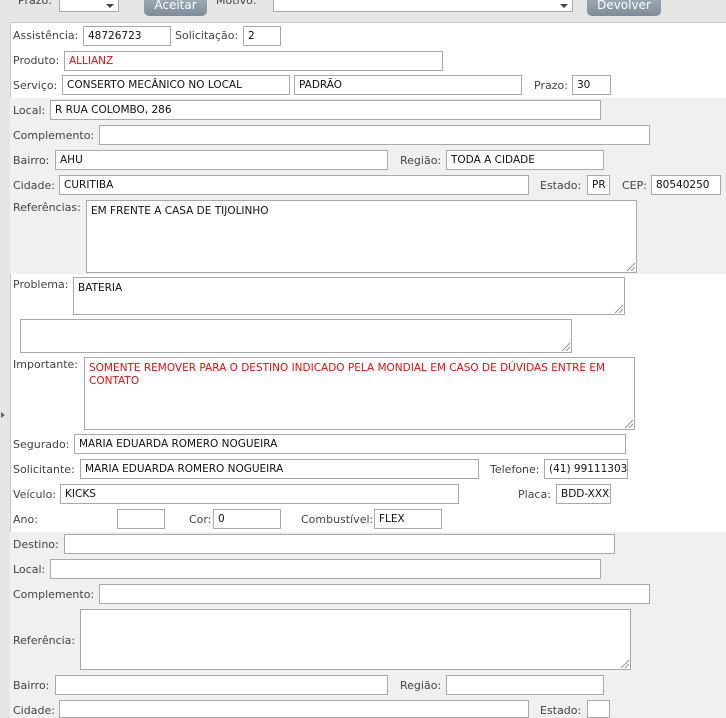 The image size is (726, 718). Describe the element at coordinates (207, 35) in the screenshot. I see `solicitacao-label: Solicitação:` at that location.